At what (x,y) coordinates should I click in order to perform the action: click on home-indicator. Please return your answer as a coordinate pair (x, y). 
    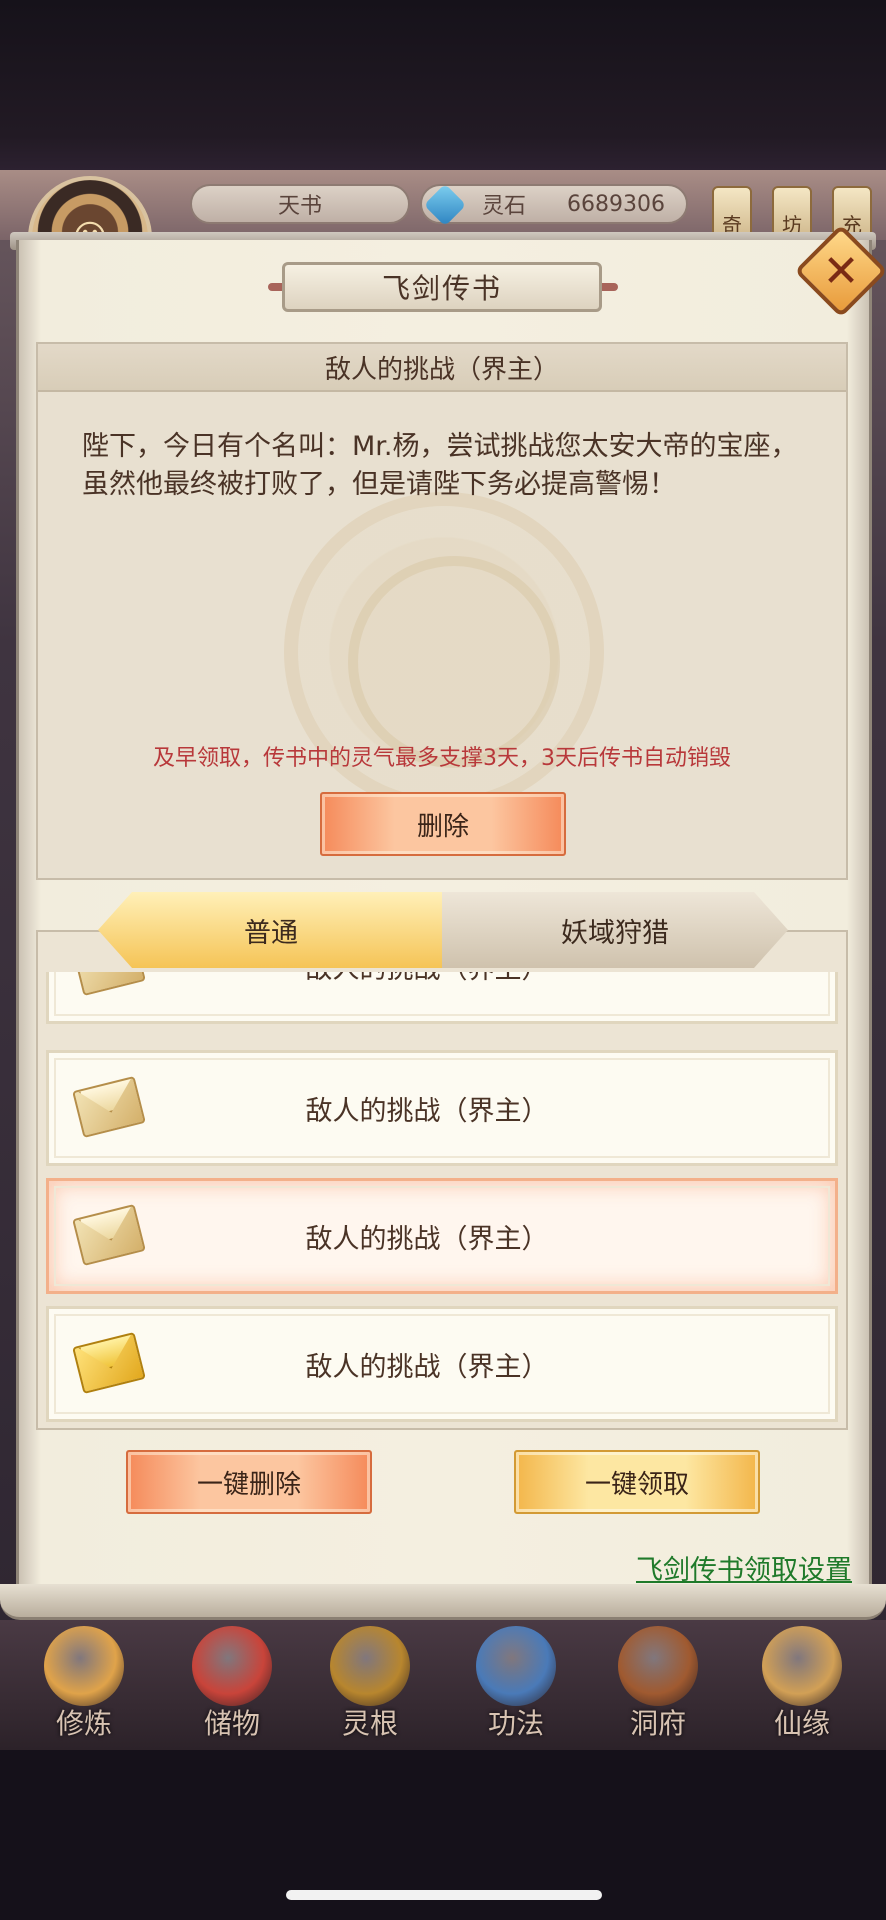
    Looking at the image, I should click on (444, 1895).